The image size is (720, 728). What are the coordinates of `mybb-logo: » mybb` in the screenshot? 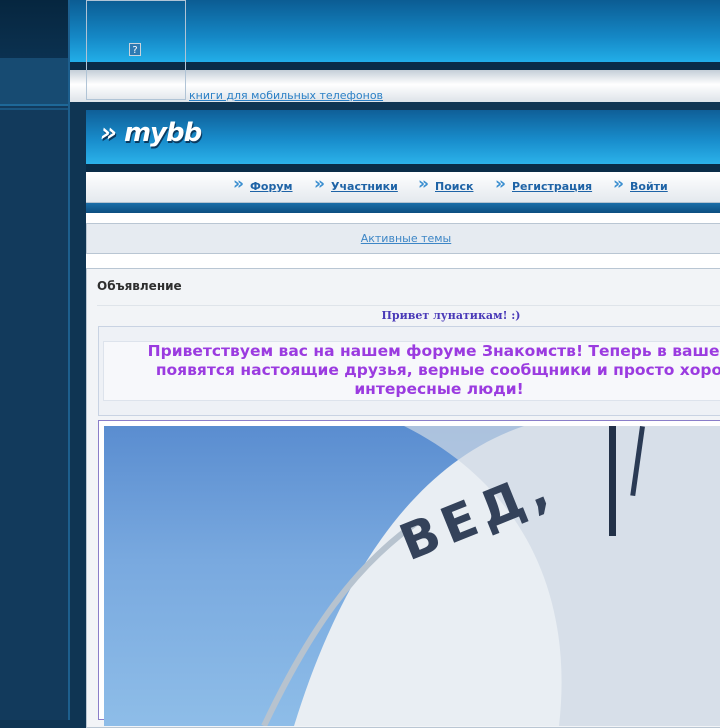 It's located at (151, 133).